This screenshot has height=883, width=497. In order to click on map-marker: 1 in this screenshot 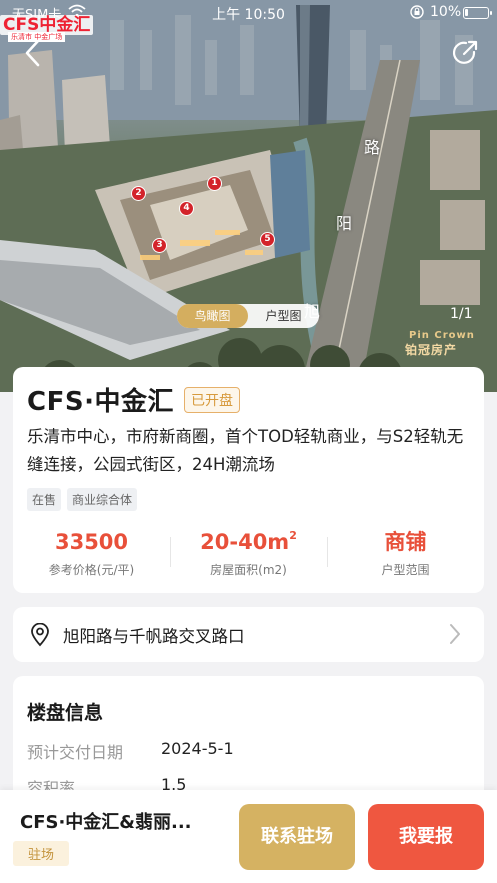, I will do `click(214, 183)`.